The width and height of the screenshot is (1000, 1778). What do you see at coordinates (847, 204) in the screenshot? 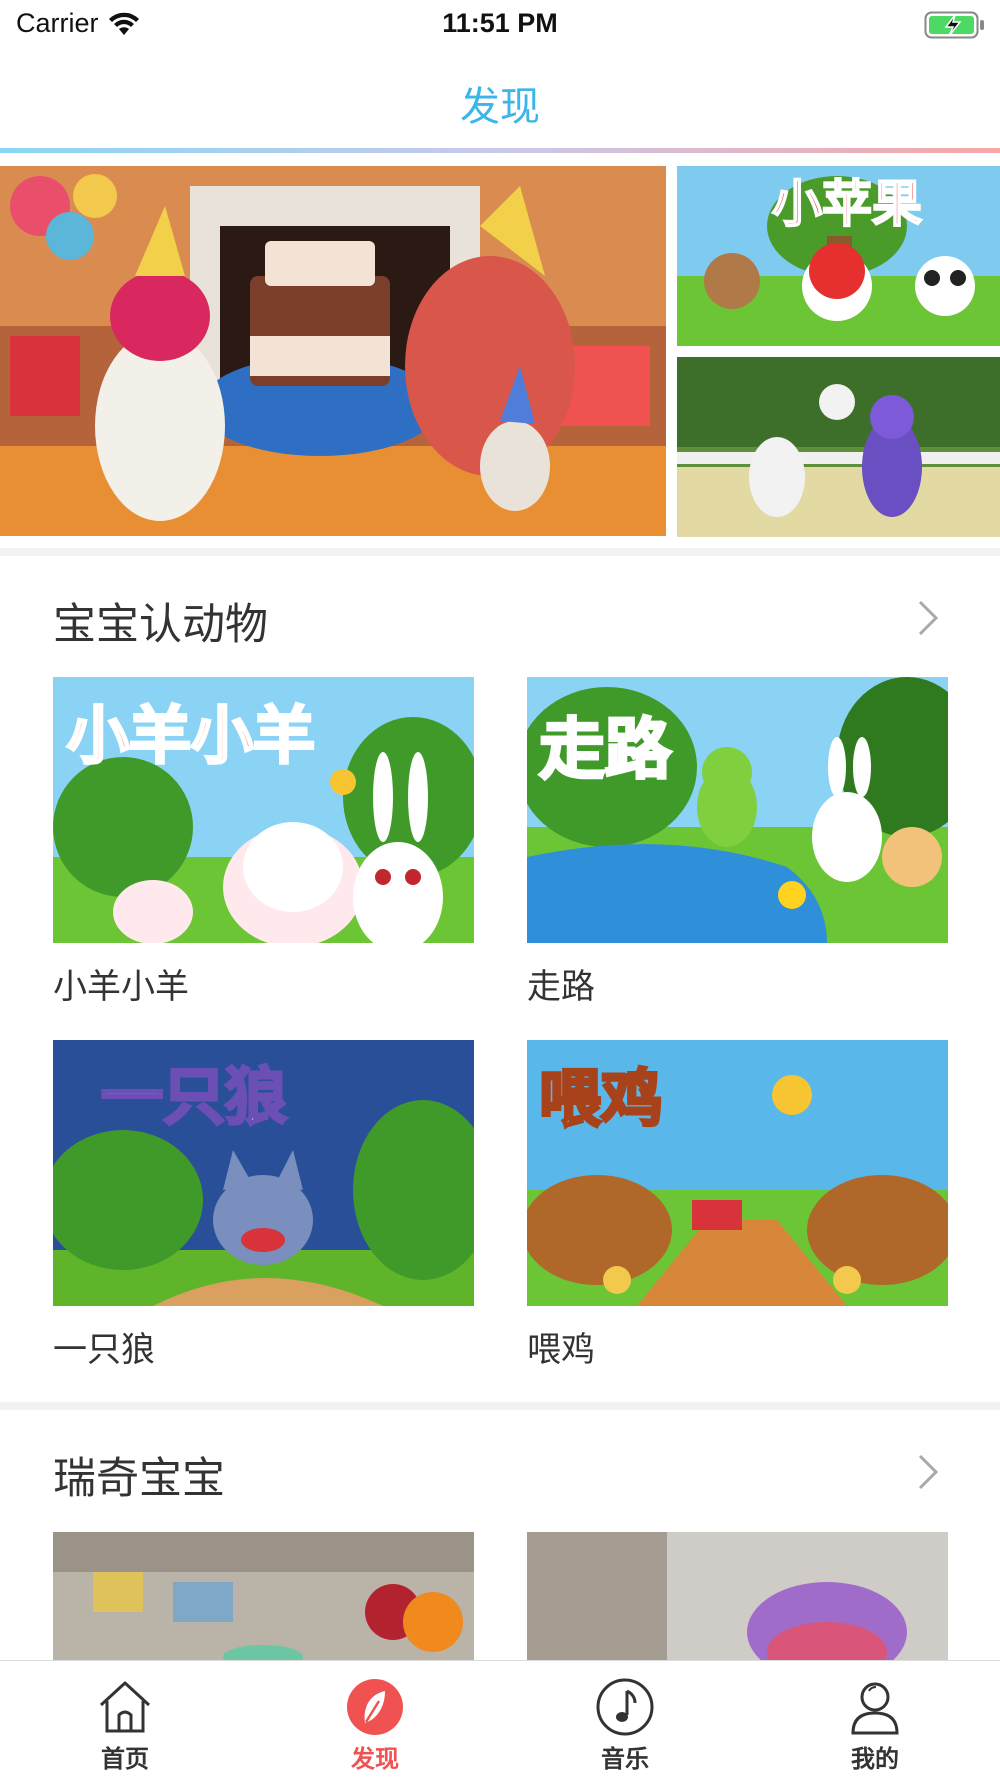
I see `svg-text: 小苹果` at bounding box center [847, 204].